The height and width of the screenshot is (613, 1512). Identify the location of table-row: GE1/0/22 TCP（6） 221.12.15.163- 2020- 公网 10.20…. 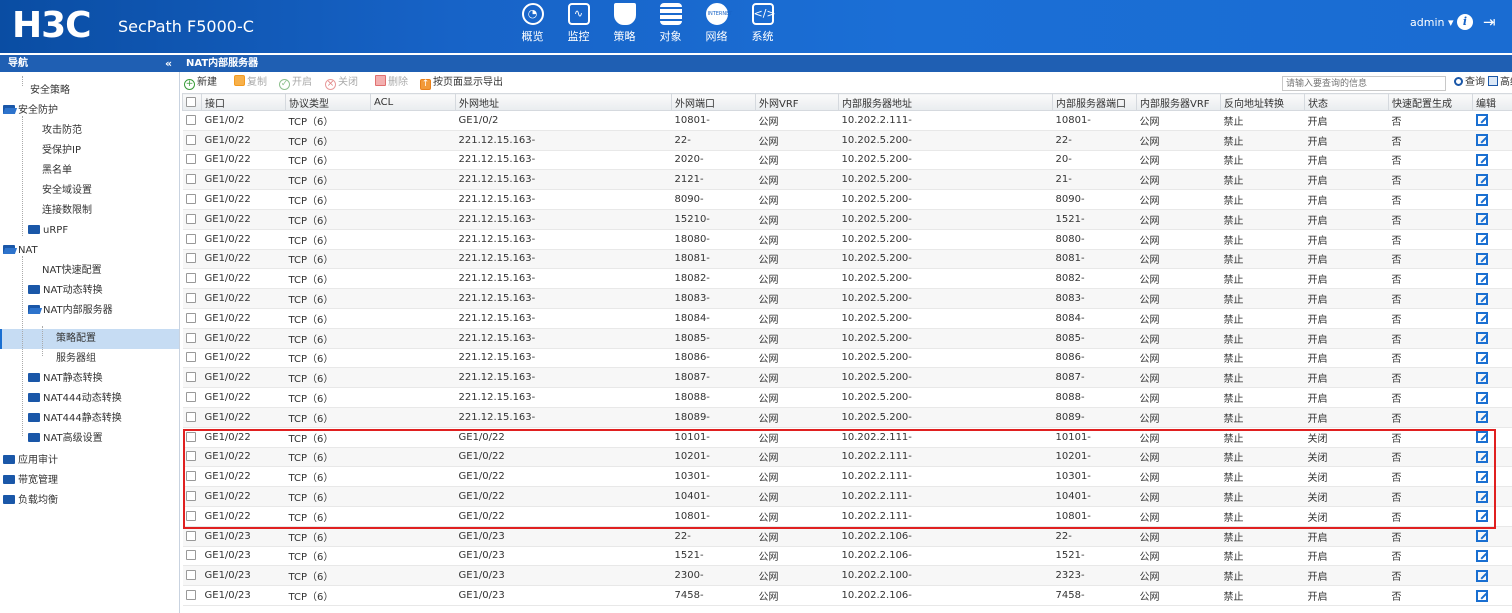
(847, 160).